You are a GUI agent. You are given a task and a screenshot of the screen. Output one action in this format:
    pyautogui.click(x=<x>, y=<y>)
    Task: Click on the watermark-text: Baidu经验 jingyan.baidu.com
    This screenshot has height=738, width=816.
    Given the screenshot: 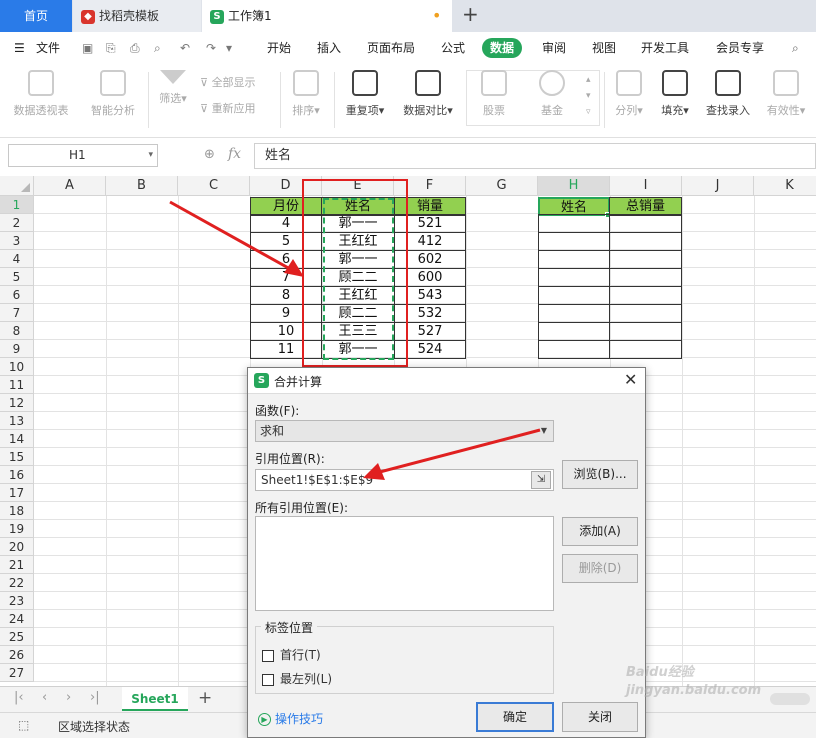 What is the action you would take?
    pyautogui.click(x=694, y=681)
    